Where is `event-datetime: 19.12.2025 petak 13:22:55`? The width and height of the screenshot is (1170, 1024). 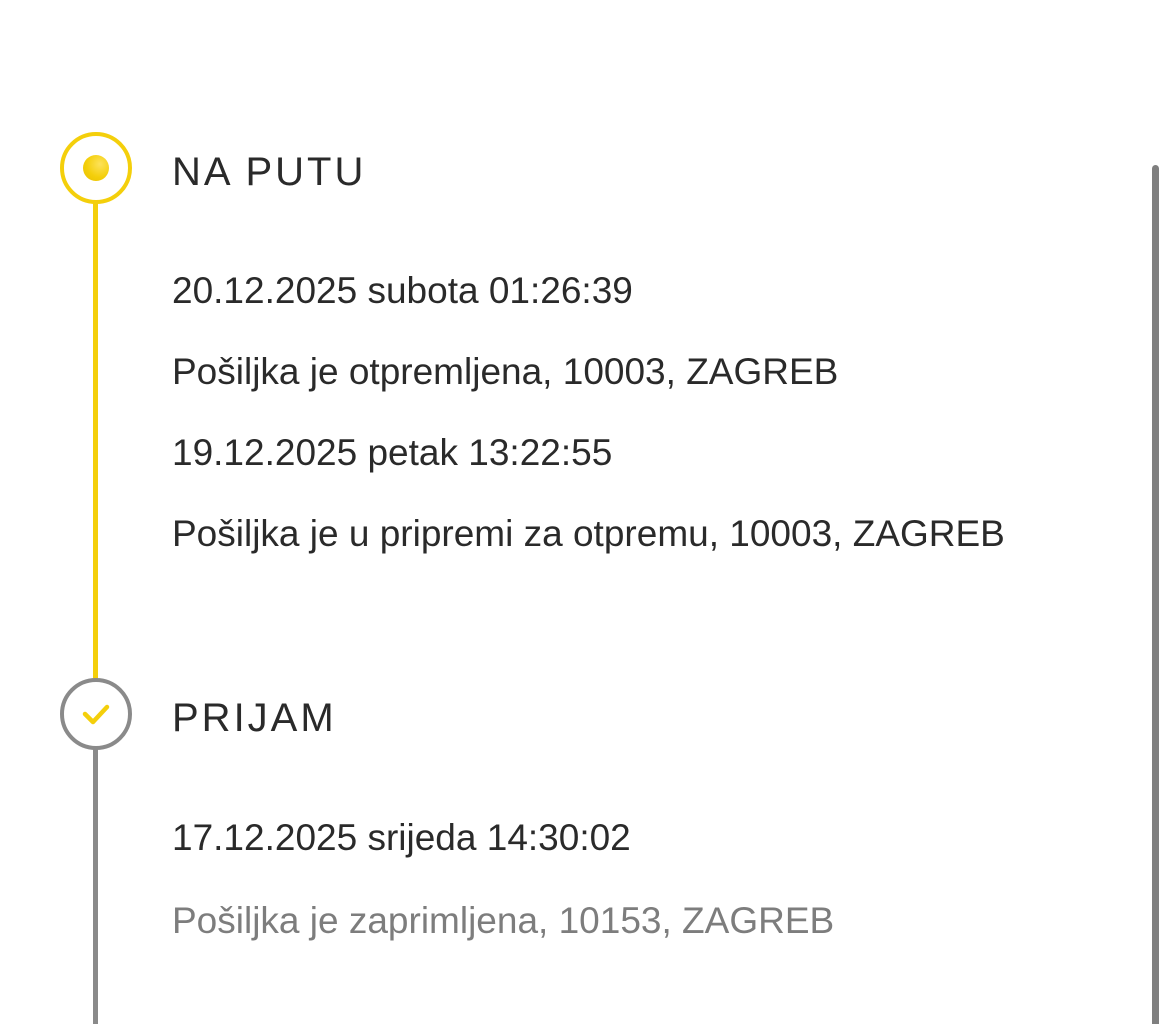
event-datetime: 19.12.2025 petak 13:22:55 is located at coordinates (392, 452).